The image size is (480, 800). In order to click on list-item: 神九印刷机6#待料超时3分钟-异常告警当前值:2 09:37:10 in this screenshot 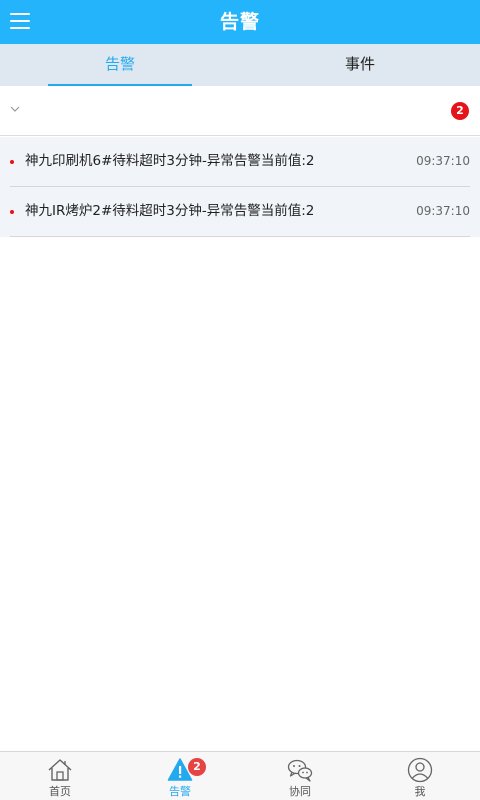, I will do `click(240, 162)`.